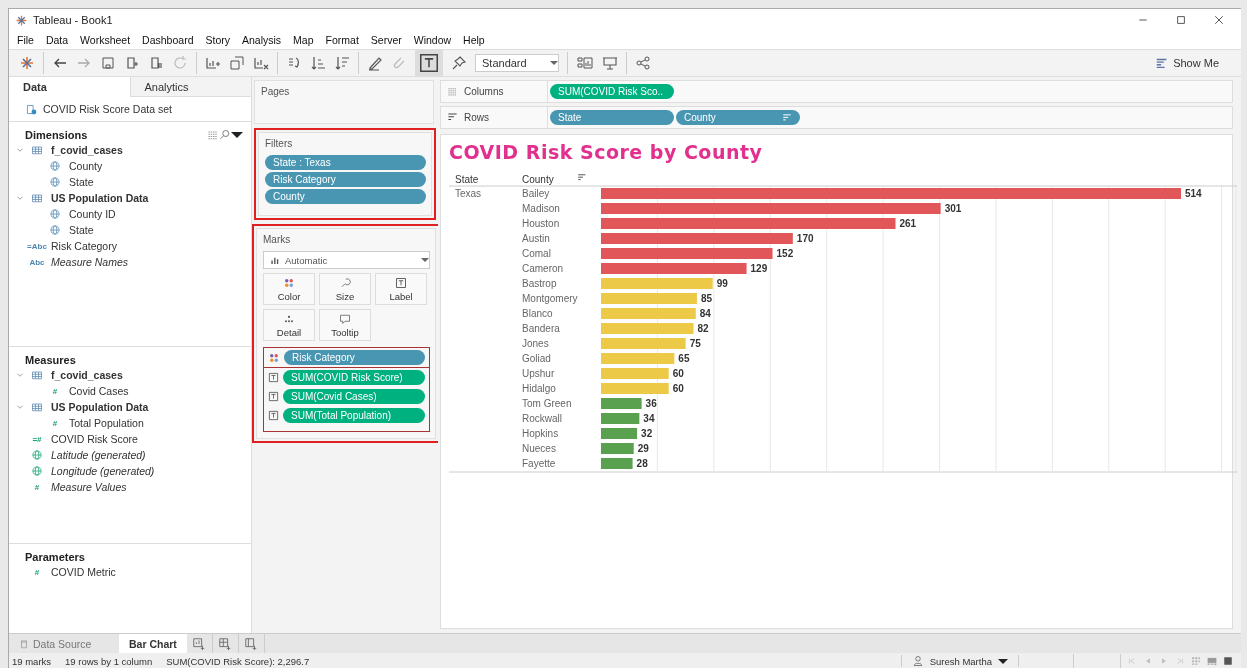 This screenshot has height=668, width=1247. What do you see at coordinates (484, 91) in the screenshot?
I see `shelf-label: Columns` at bounding box center [484, 91].